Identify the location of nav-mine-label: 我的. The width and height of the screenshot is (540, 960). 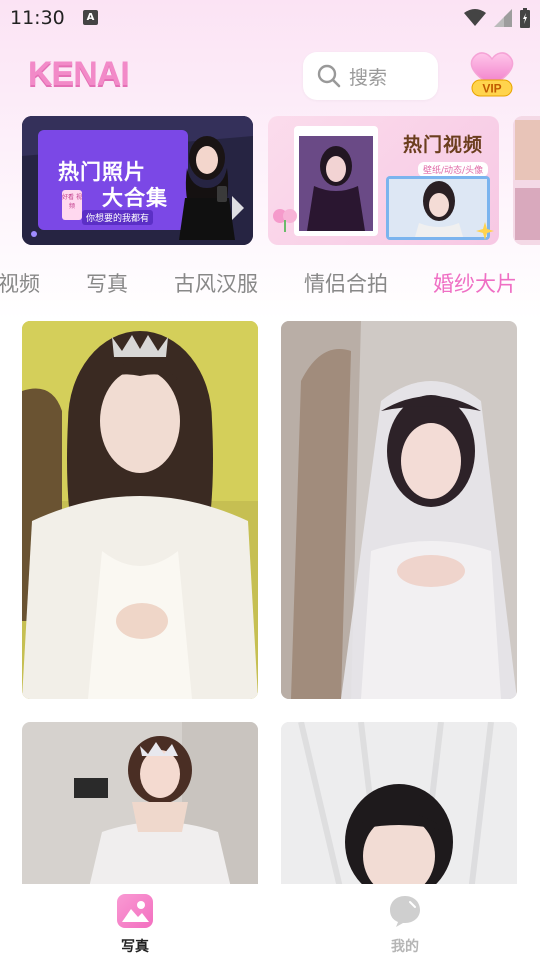
(405, 947).